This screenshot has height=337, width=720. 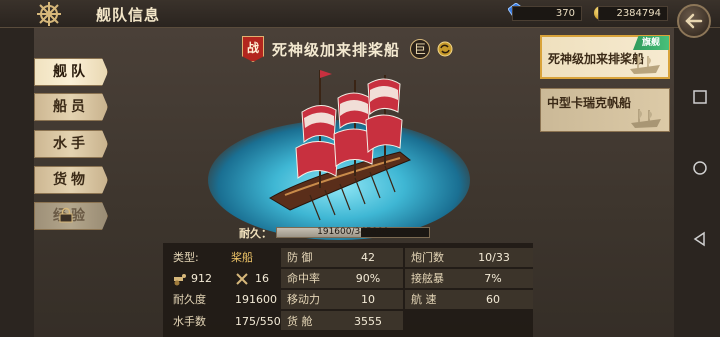 What do you see at coordinates (700, 239) in the screenshot?
I see `back-nav-icon` at bounding box center [700, 239].